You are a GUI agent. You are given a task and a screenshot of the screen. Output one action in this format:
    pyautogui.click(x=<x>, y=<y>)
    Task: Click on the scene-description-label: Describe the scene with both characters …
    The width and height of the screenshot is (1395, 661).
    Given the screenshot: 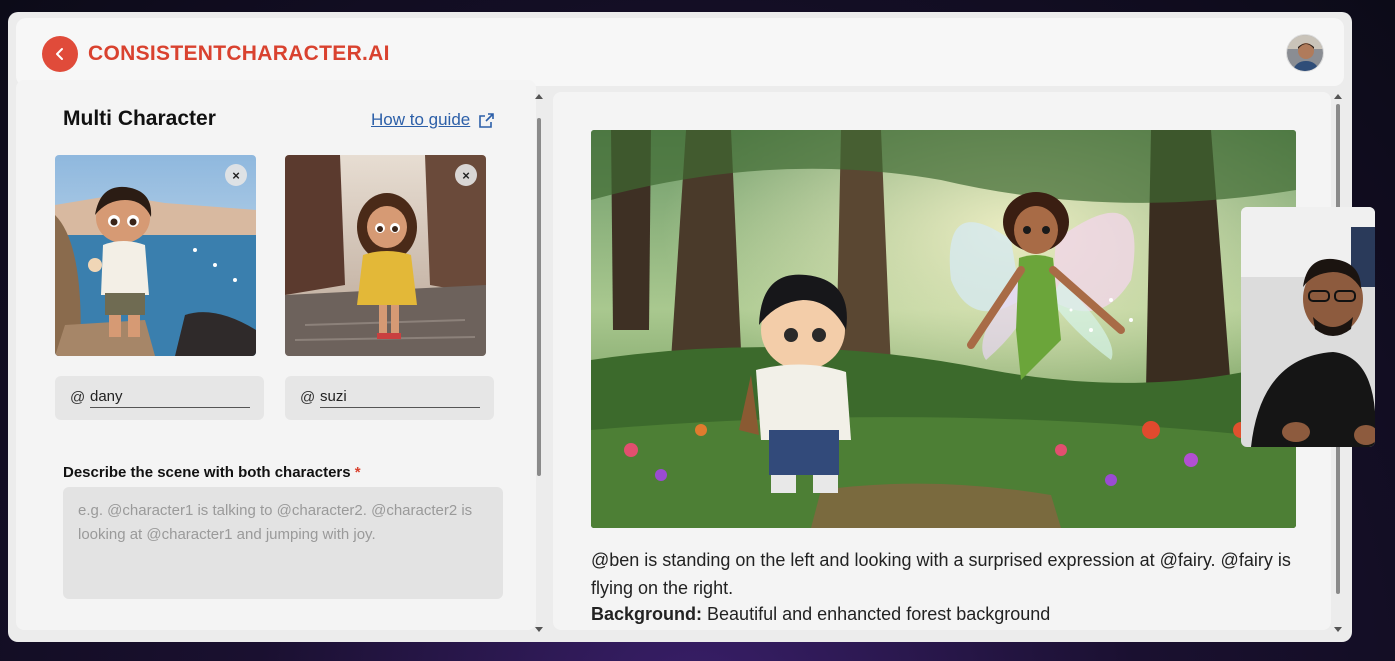 What is the action you would take?
    pyautogui.click(x=212, y=472)
    